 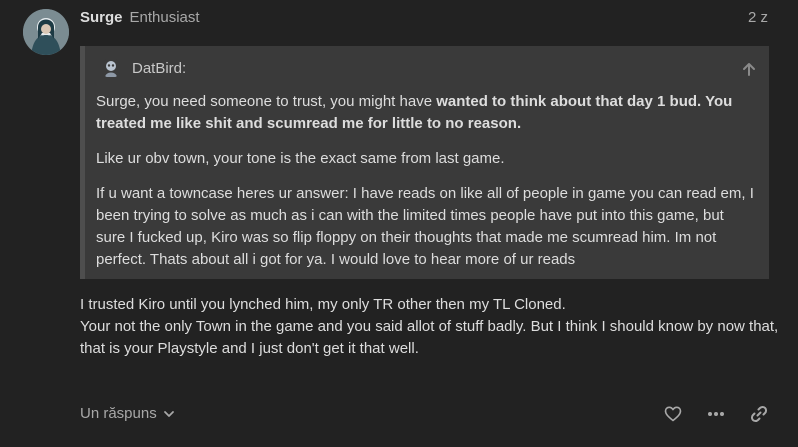 I want to click on ellipsis-icon, so click(x=716, y=414).